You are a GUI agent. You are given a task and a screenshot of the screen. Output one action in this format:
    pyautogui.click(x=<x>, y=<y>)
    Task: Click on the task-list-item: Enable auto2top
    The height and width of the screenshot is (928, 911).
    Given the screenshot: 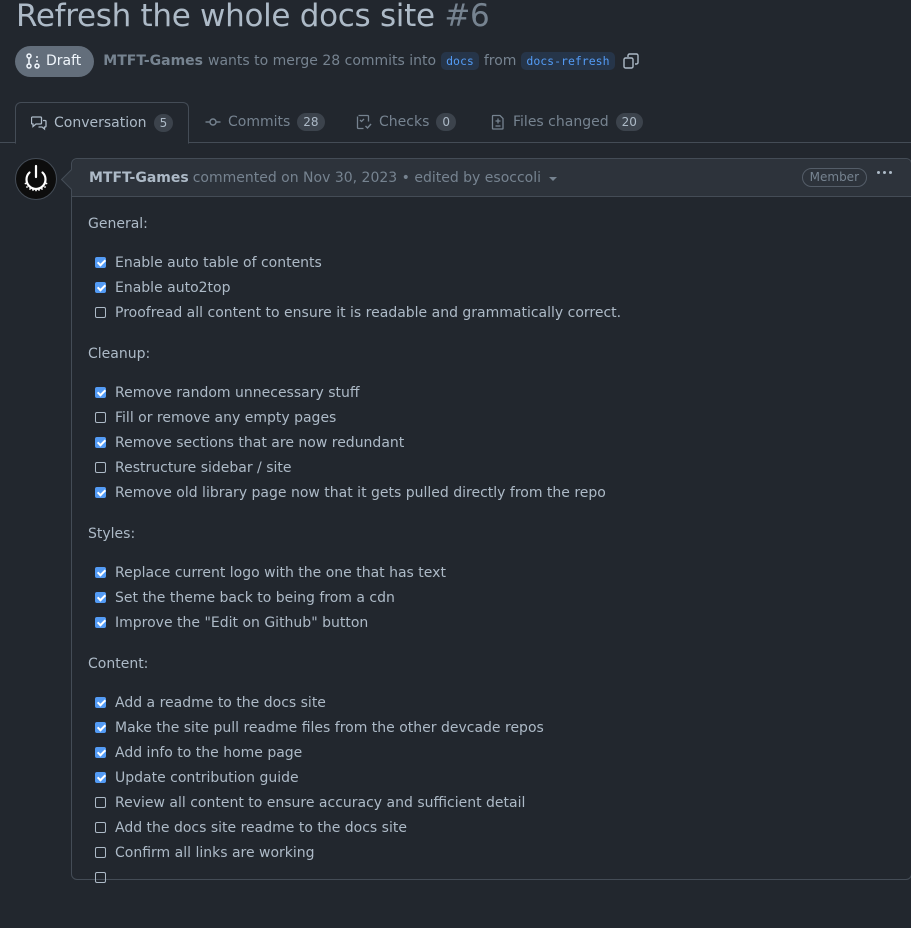 What is the action you would take?
    pyautogui.click(x=491, y=287)
    